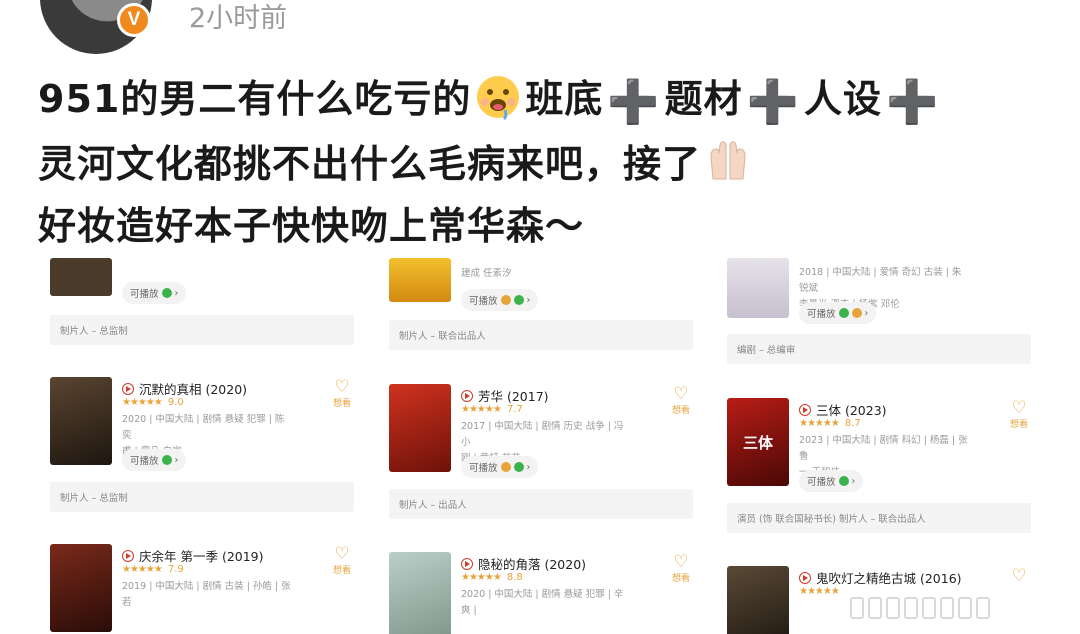  I want to click on post-time: 2小时前, so click(238, 18).